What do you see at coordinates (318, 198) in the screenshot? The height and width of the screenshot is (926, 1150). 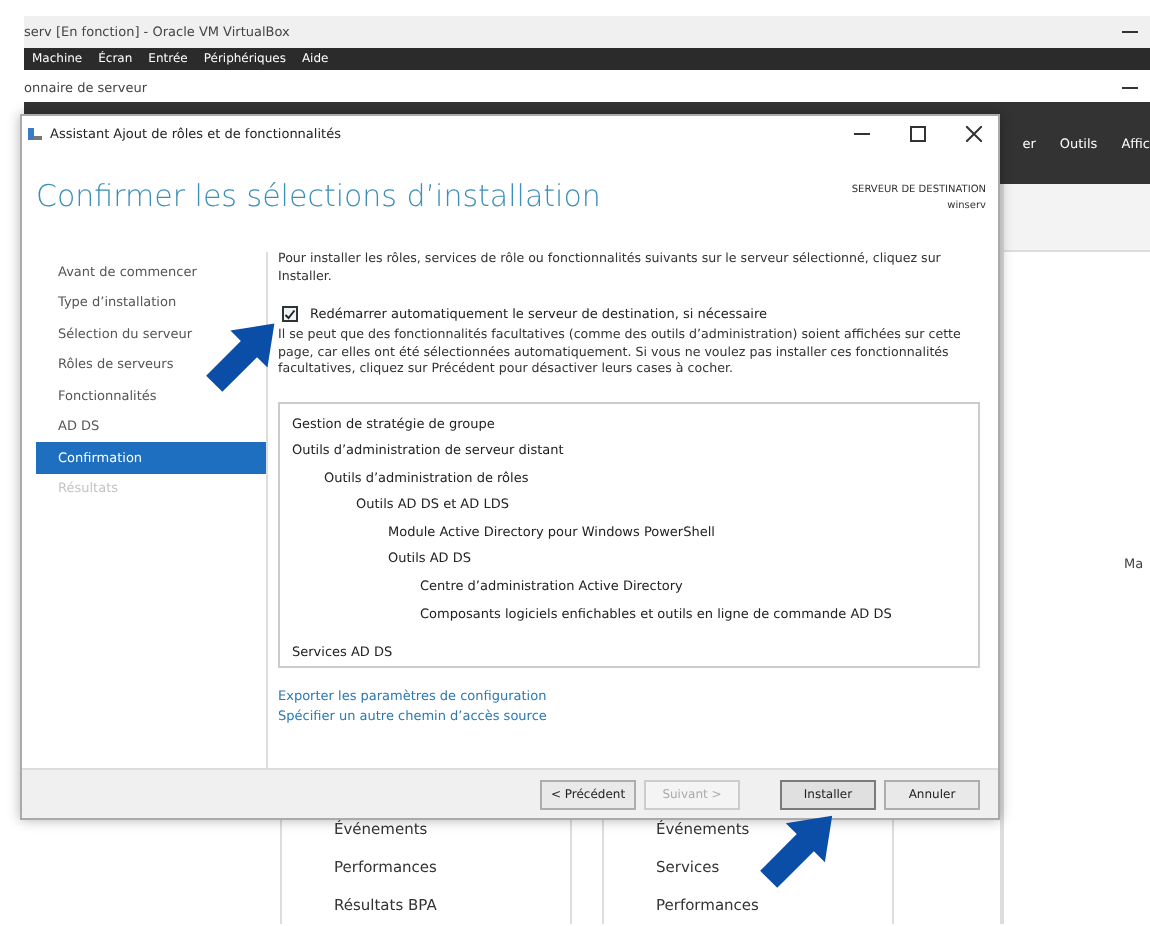 I see `page-heading: Confirmer les sélections d’installation` at bounding box center [318, 198].